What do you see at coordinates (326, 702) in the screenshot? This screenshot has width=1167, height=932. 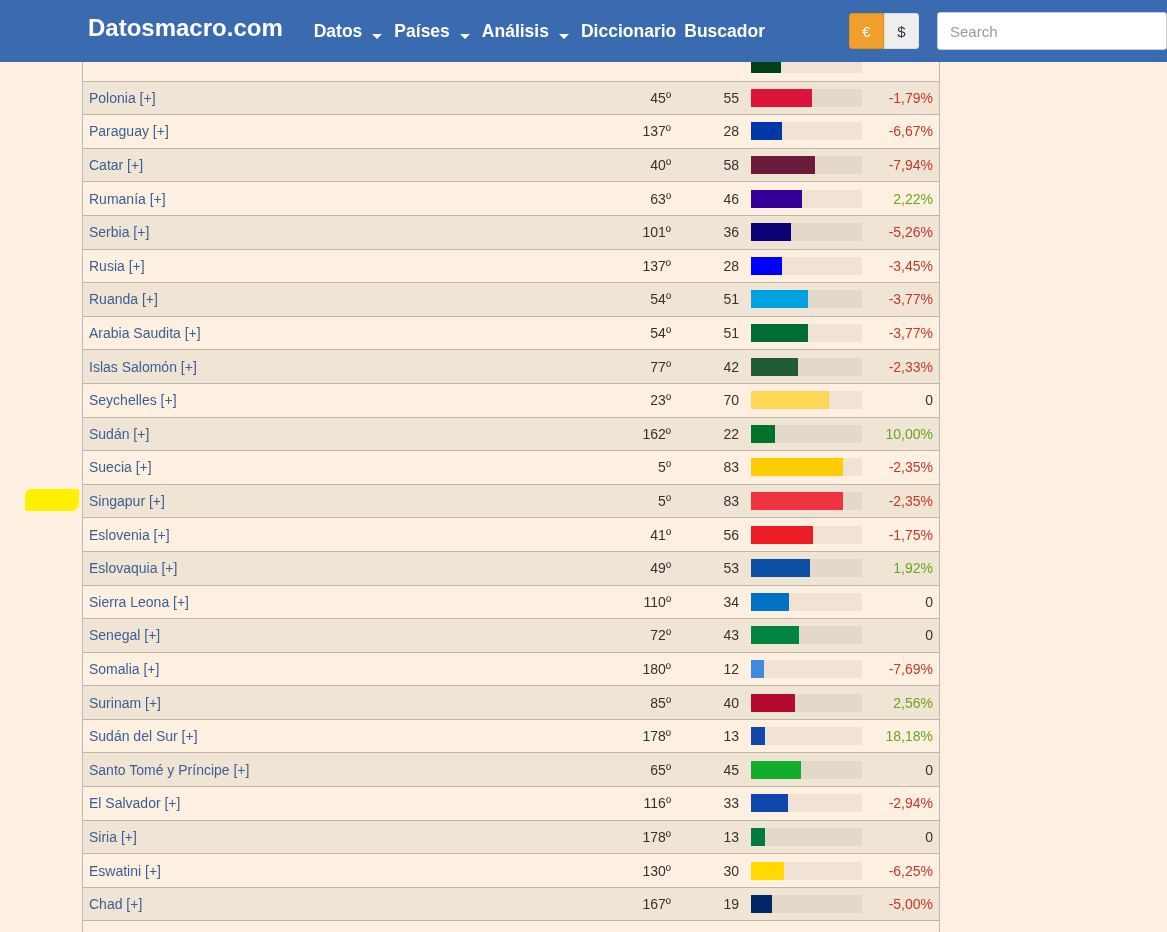 I see `country-link: Surinam [+]` at bounding box center [326, 702].